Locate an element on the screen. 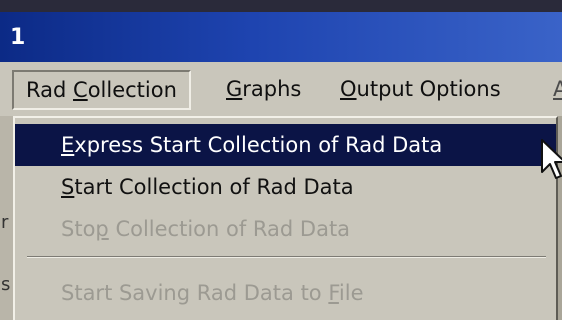 This screenshot has width=562, height=320. edge-text: s is located at coordinates (6, 284).